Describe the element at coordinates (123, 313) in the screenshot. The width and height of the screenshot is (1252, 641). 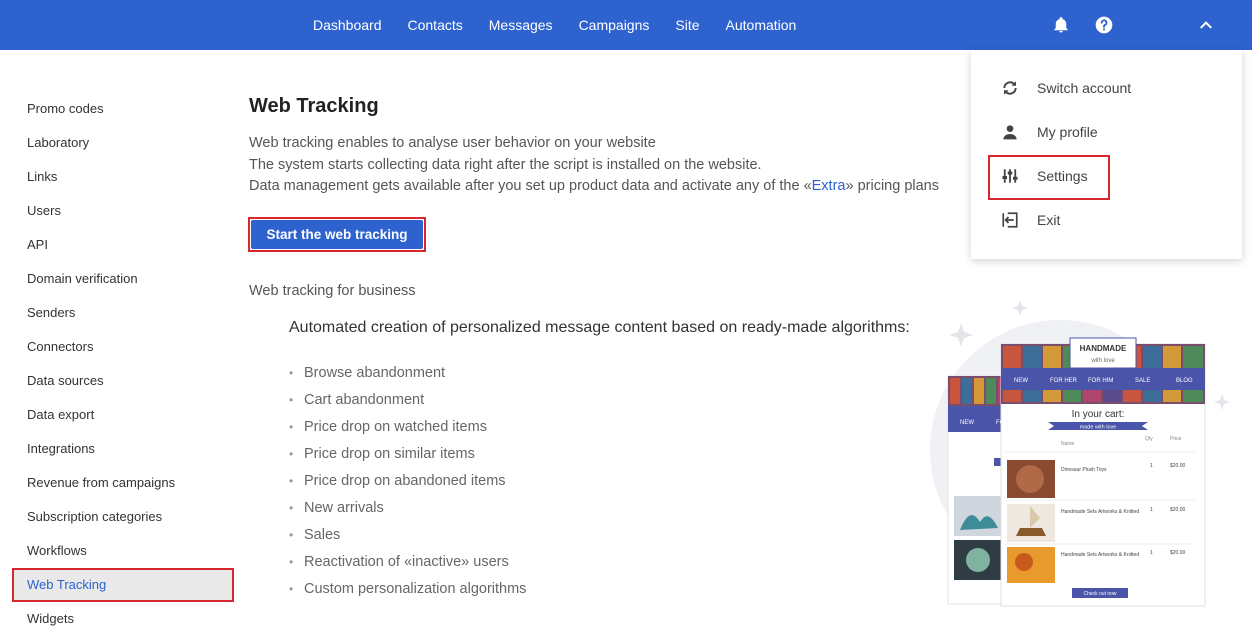
I see `sidebar-item-senders: Senders` at that location.